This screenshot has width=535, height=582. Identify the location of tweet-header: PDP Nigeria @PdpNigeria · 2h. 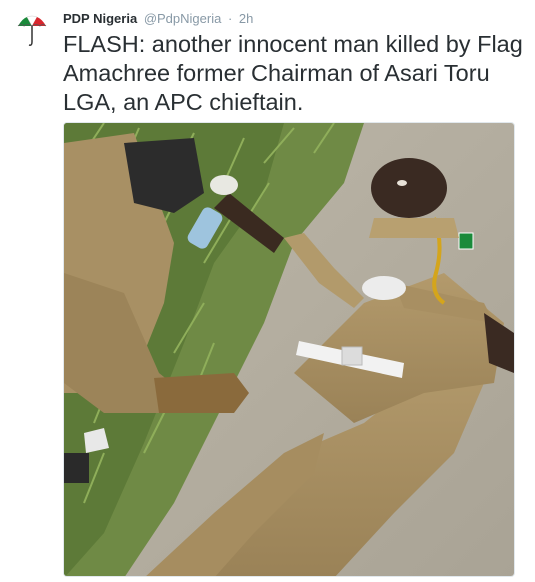
(158, 19).